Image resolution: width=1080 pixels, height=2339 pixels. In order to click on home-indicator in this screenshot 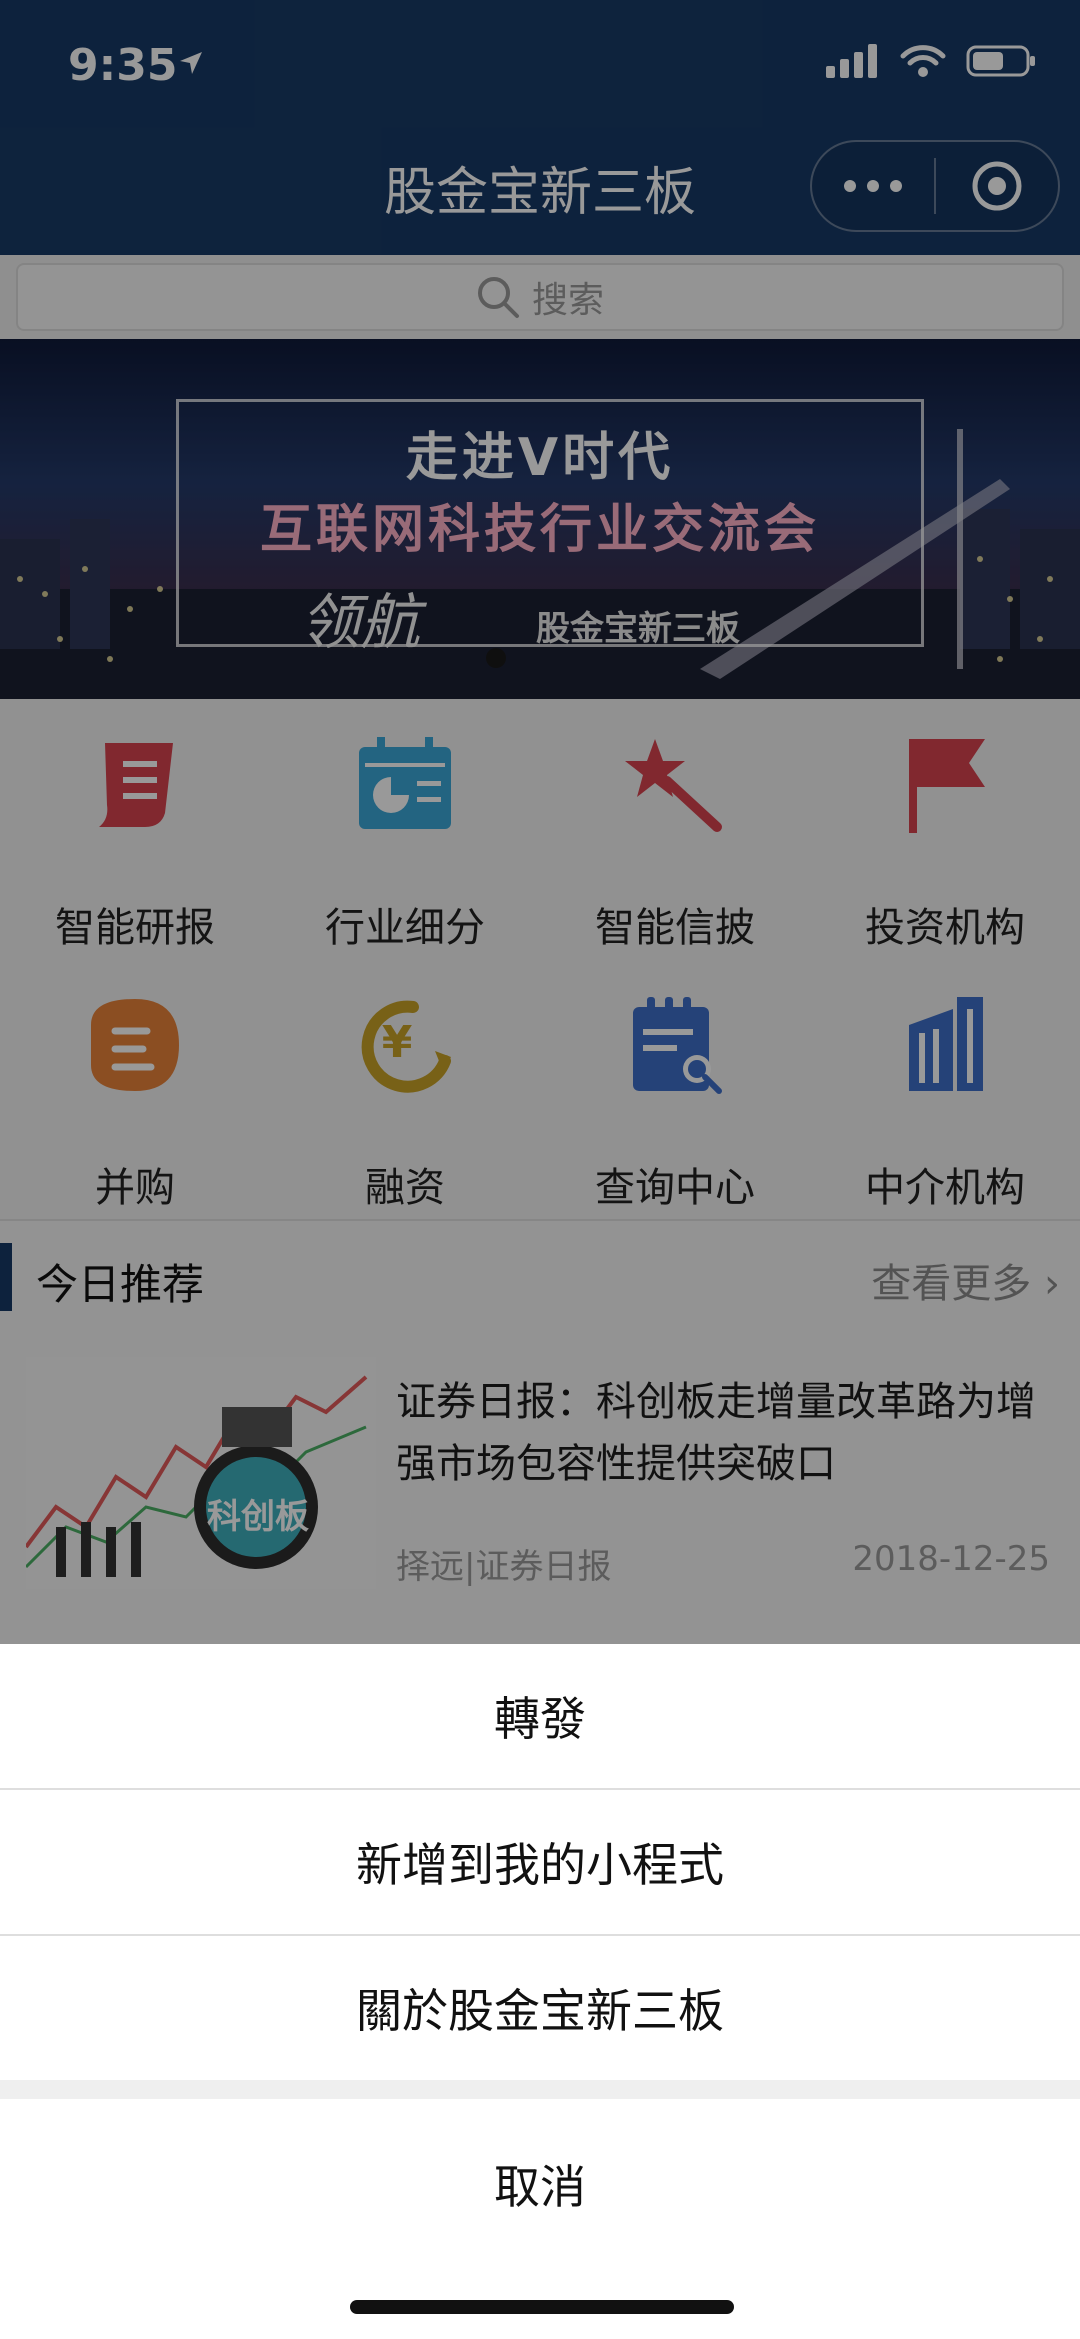, I will do `click(542, 2307)`.